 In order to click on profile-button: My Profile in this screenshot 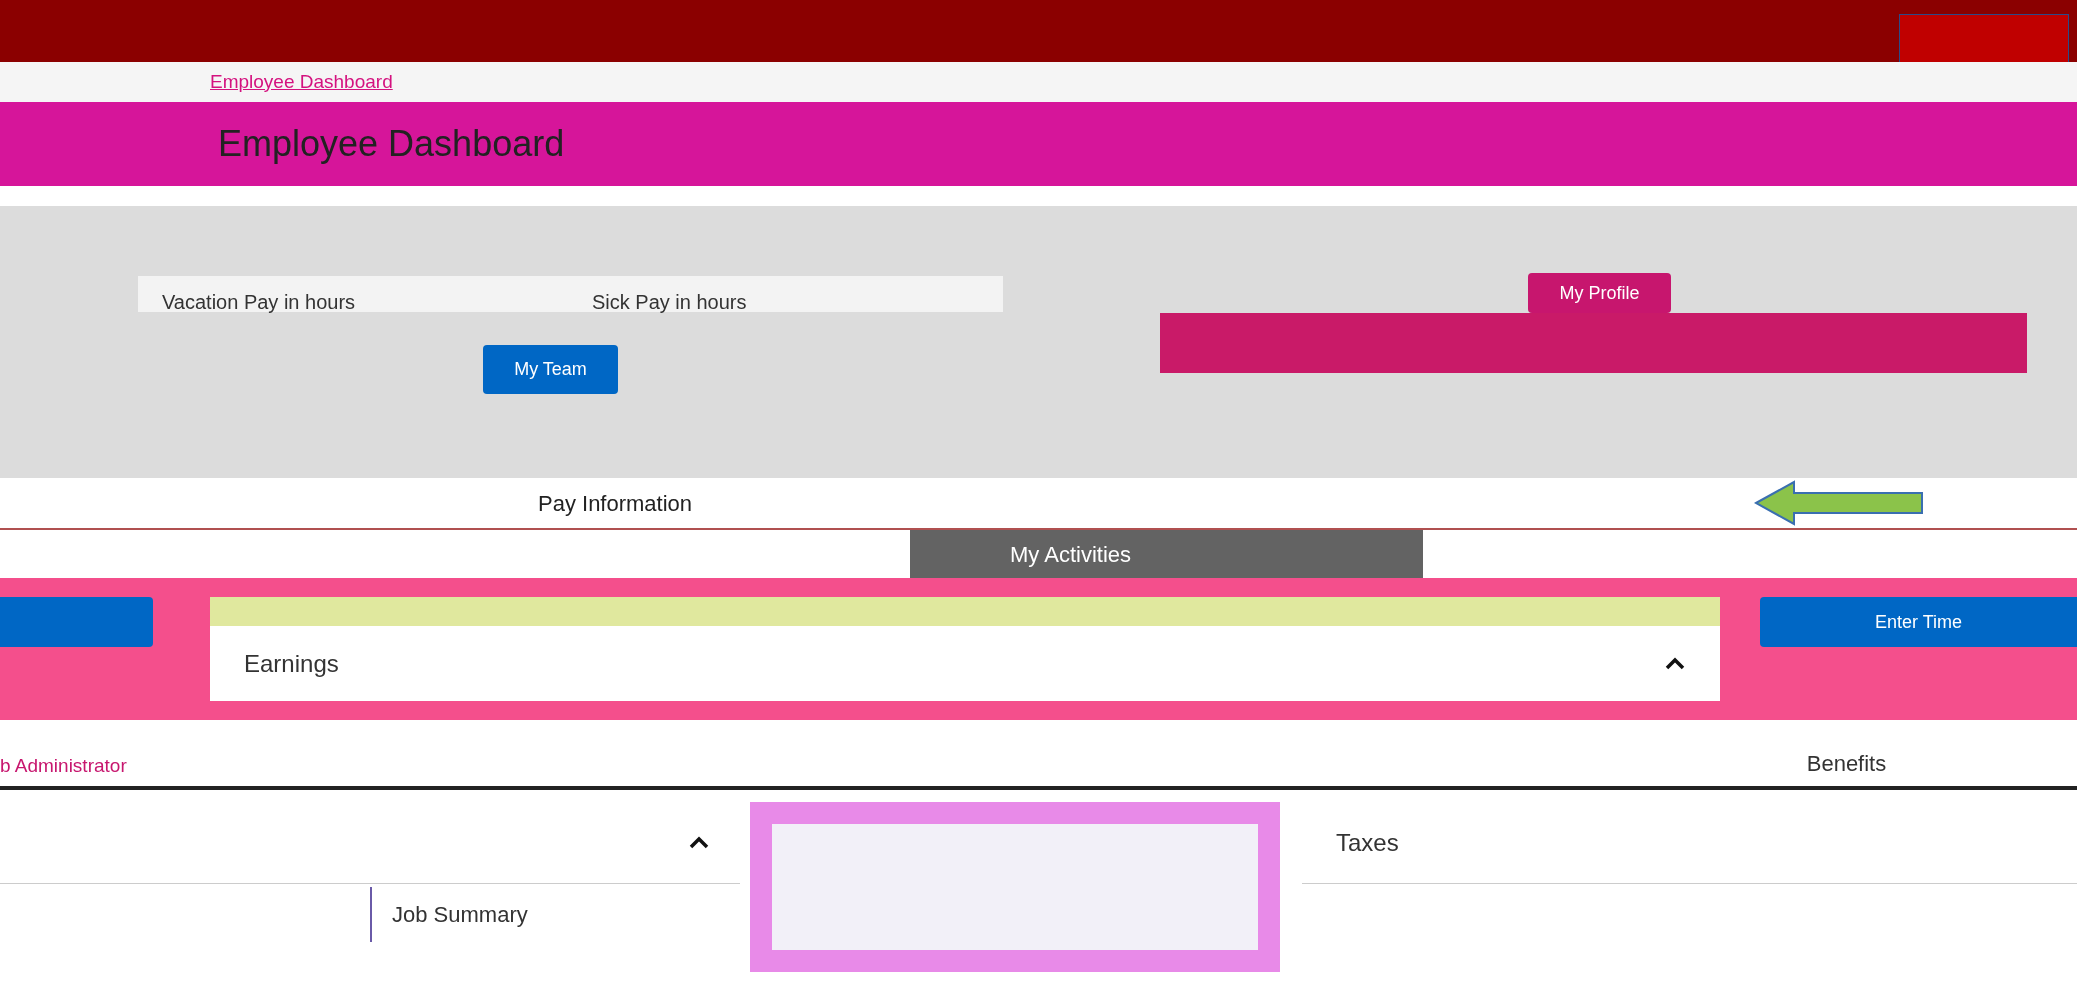, I will do `click(1599, 293)`.